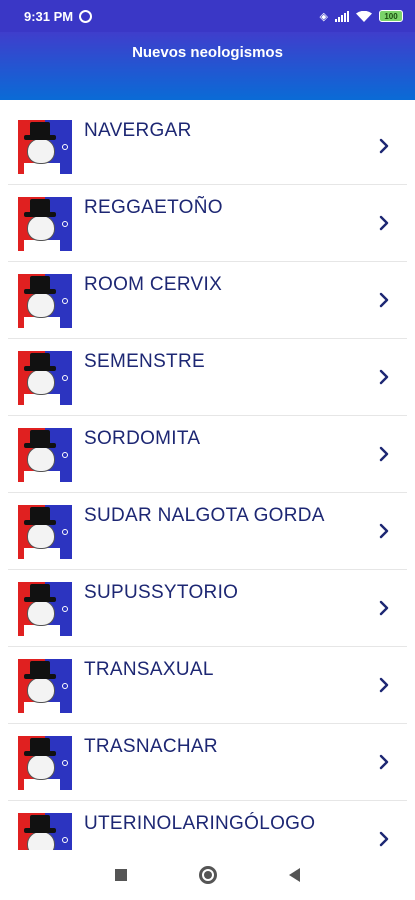 Image resolution: width=415 pixels, height=900 pixels. Describe the element at coordinates (342, 16) in the screenshot. I see `signal-icon` at that location.